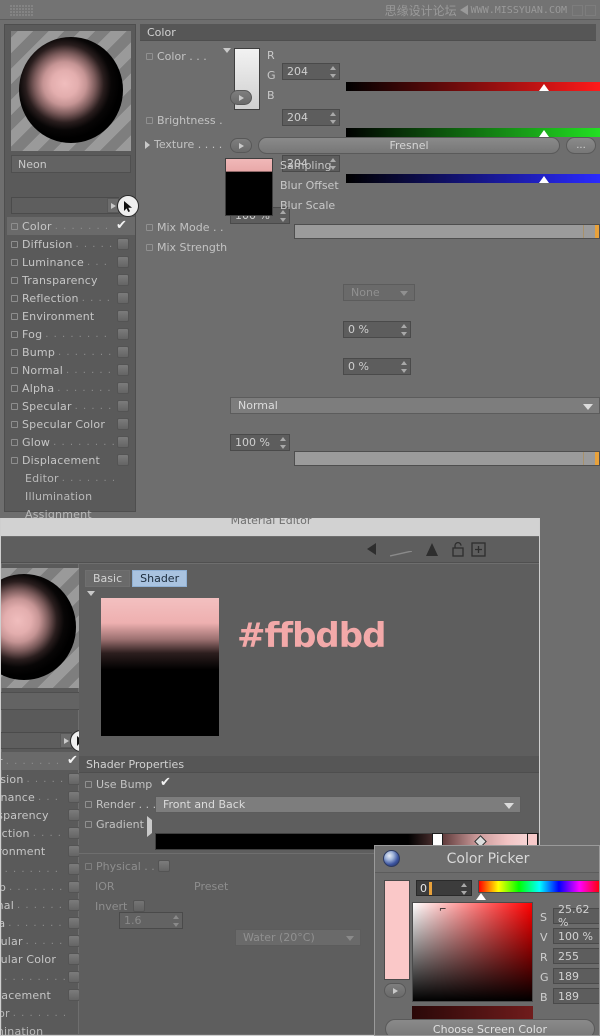 The image size is (600, 1036). What do you see at coordinates (544, 179) in the screenshot?
I see `b-slider-knob` at bounding box center [544, 179].